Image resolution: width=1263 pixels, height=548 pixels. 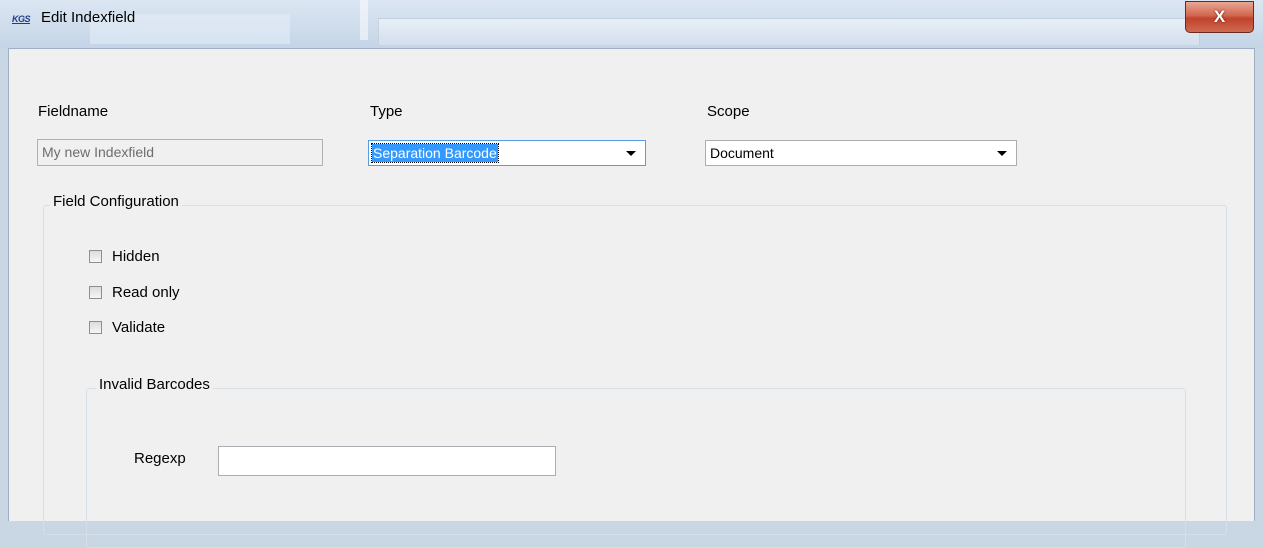 What do you see at coordinates (180, 152) in the screenshot?
I see `fieldname-input: My new Indexfield` at bounding box center [180, 152].